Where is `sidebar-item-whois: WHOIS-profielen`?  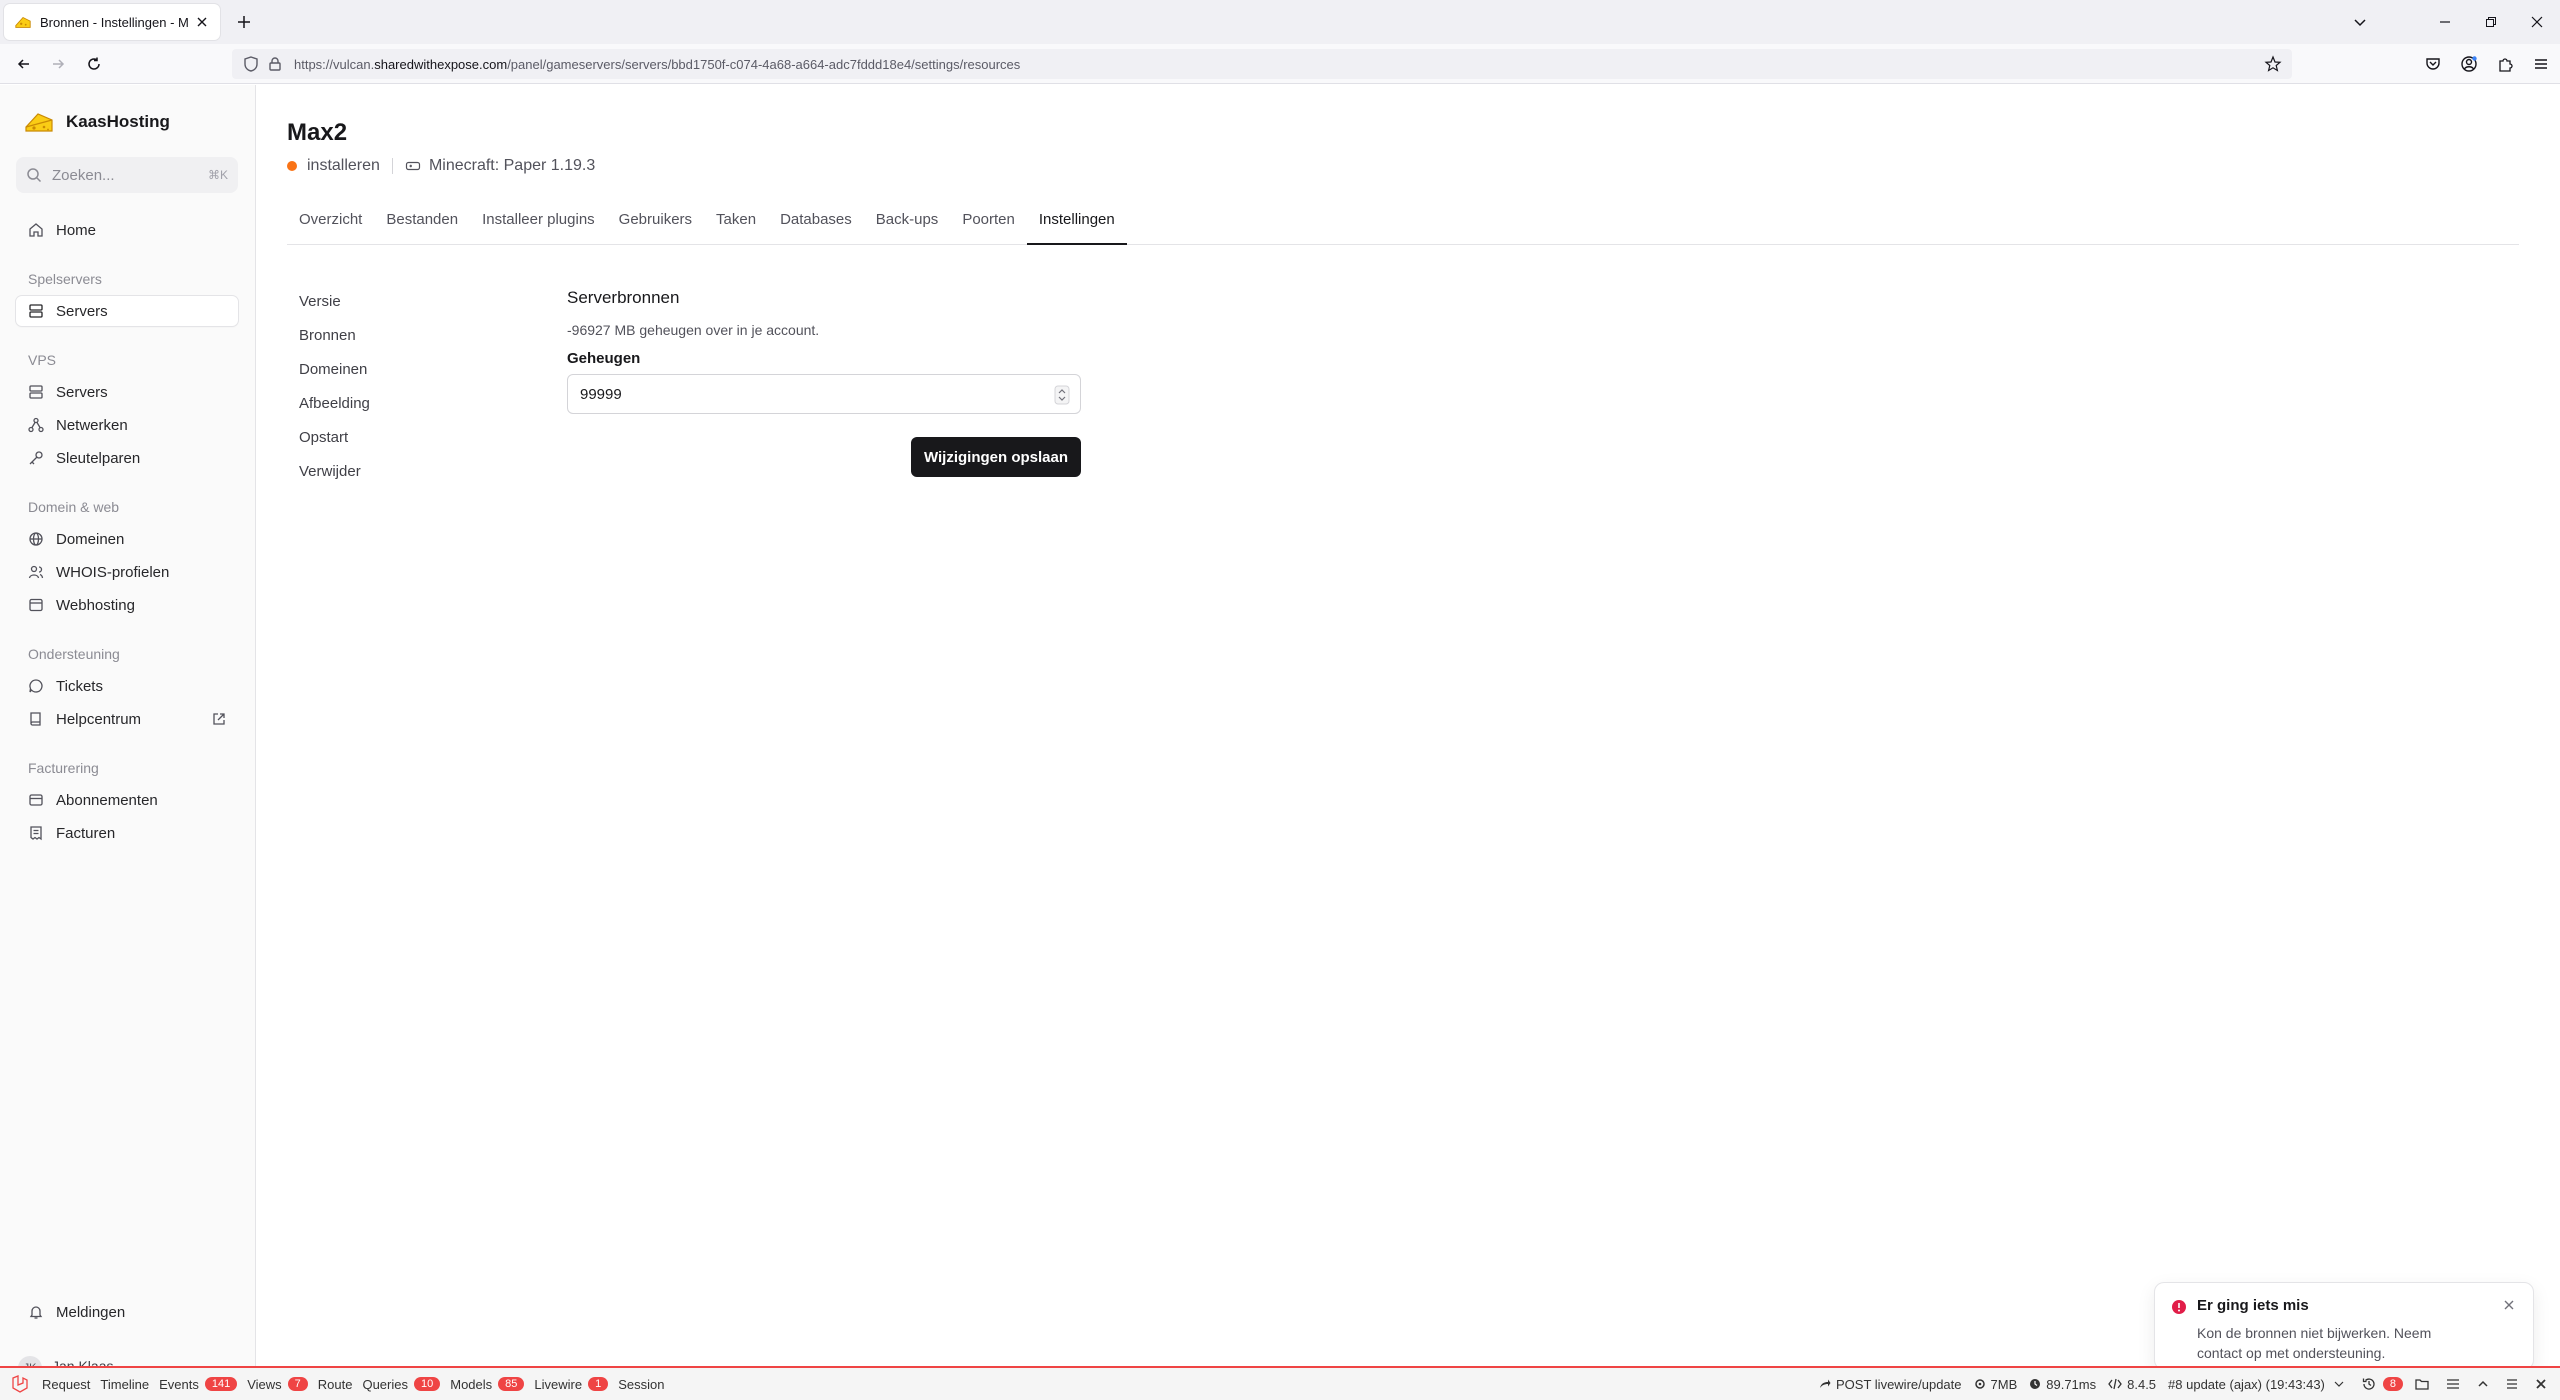
sidebar-item-whois: WHOIS-profielen is located at coordinates (127, 572).